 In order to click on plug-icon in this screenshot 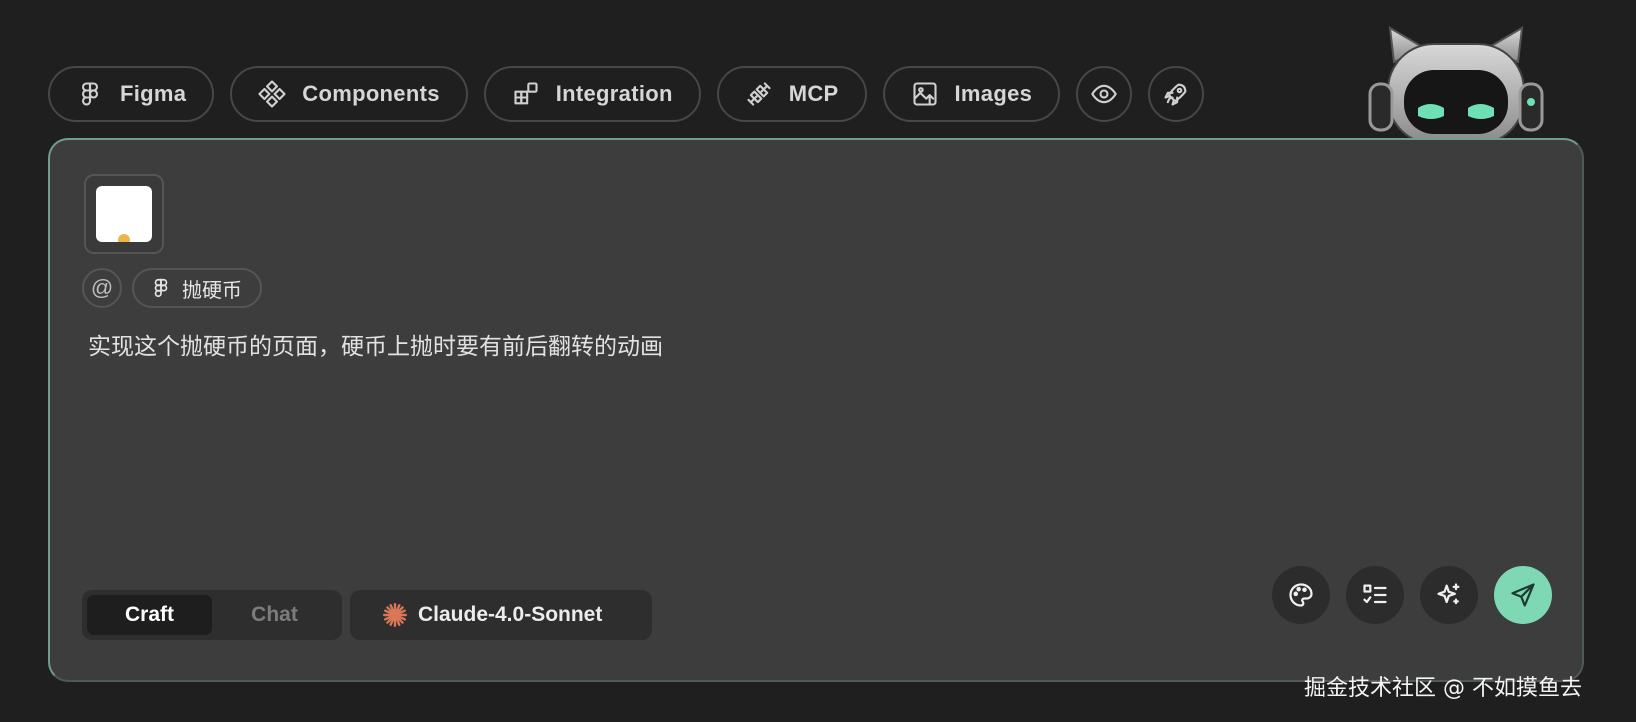, I will do `click(759, 94)`.